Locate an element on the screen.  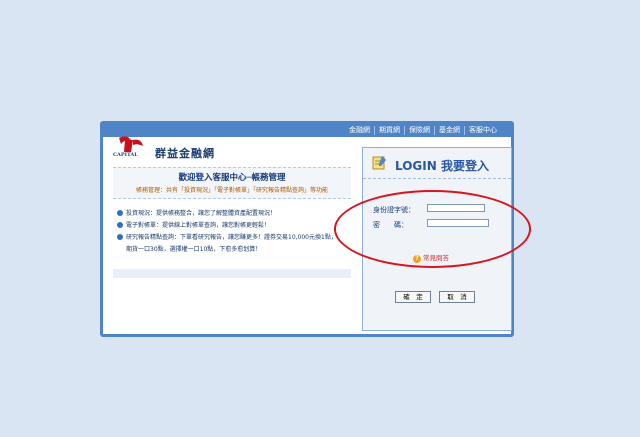
highlight-ring is located at coordinates (432, 229).